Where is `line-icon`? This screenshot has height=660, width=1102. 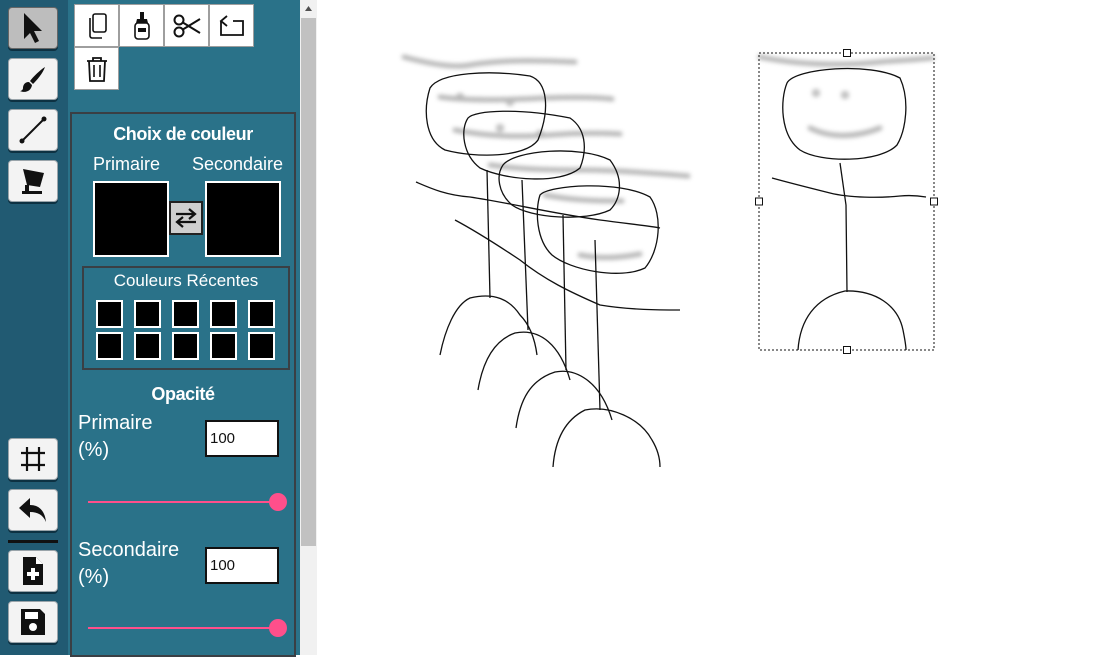
line-icon is located at coordinates (33, 130).